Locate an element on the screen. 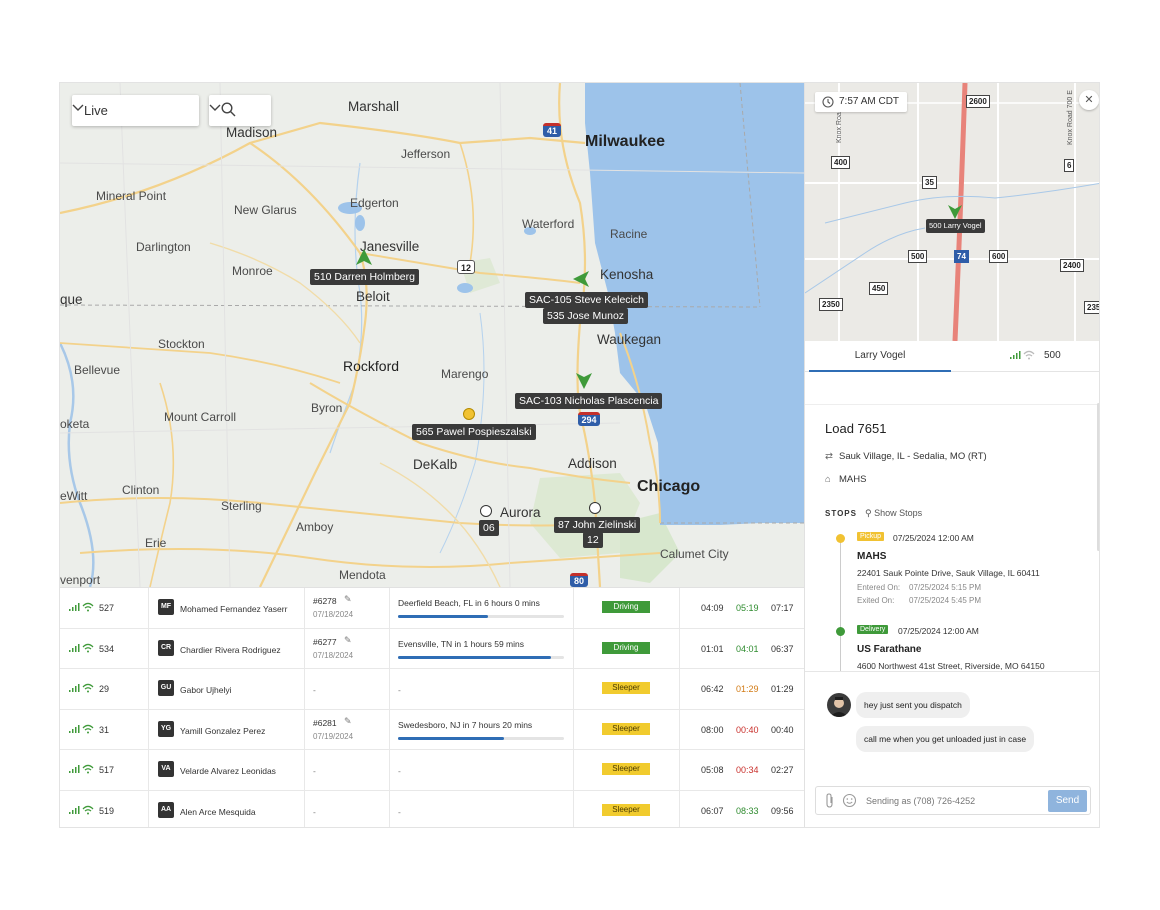 The width and height of the screenshot is (1160, 910). scrollbar is located at coordinates (1098, 477).